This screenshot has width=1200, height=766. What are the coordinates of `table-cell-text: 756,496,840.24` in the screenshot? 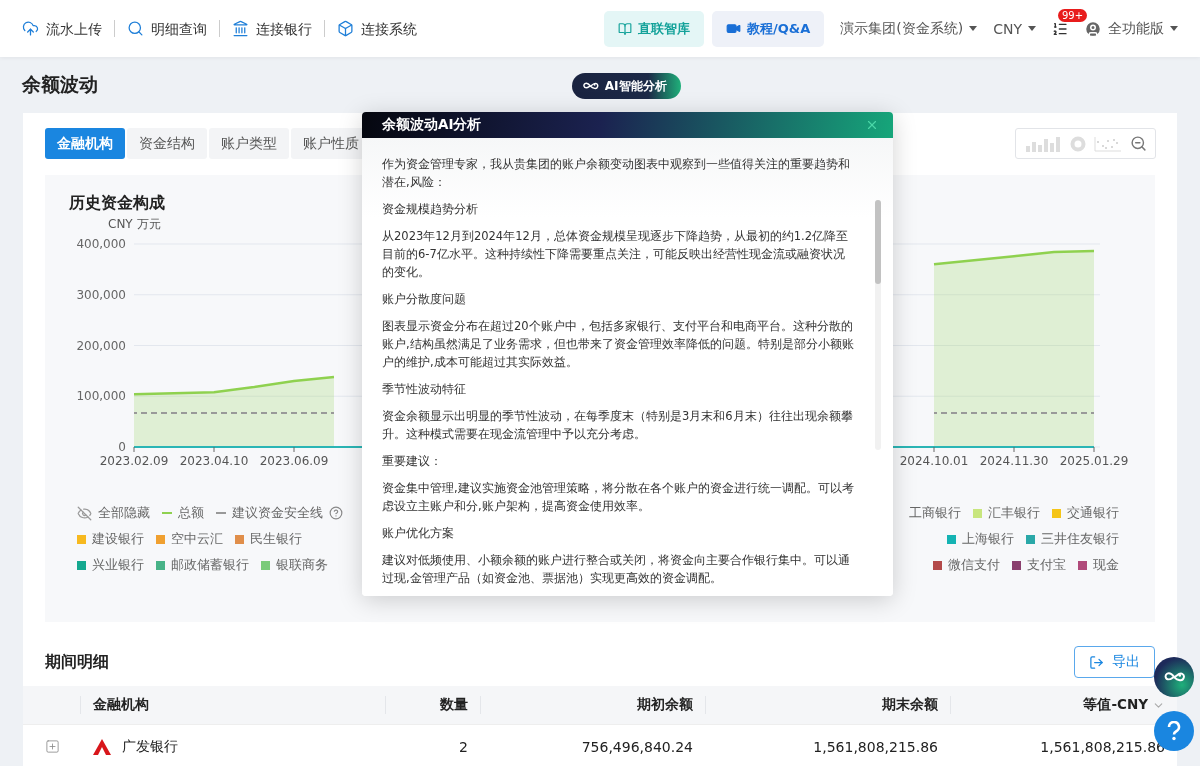 It's located at (637, 746).